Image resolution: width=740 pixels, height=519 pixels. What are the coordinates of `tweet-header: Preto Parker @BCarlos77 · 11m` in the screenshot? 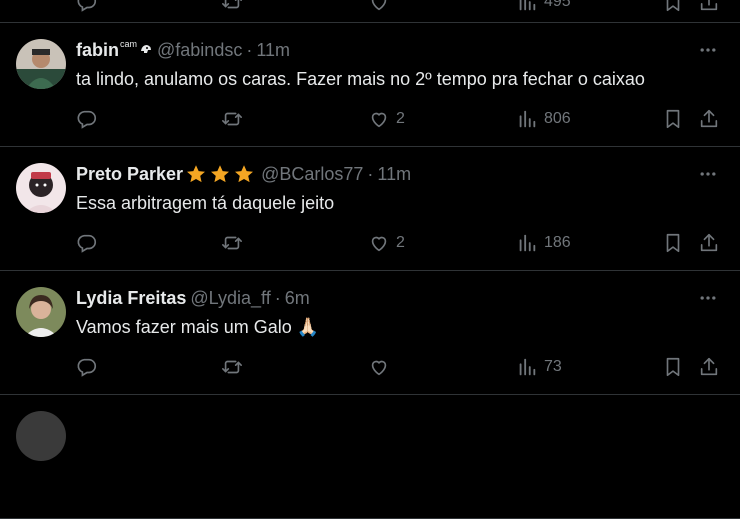 It's located at (243, 174).